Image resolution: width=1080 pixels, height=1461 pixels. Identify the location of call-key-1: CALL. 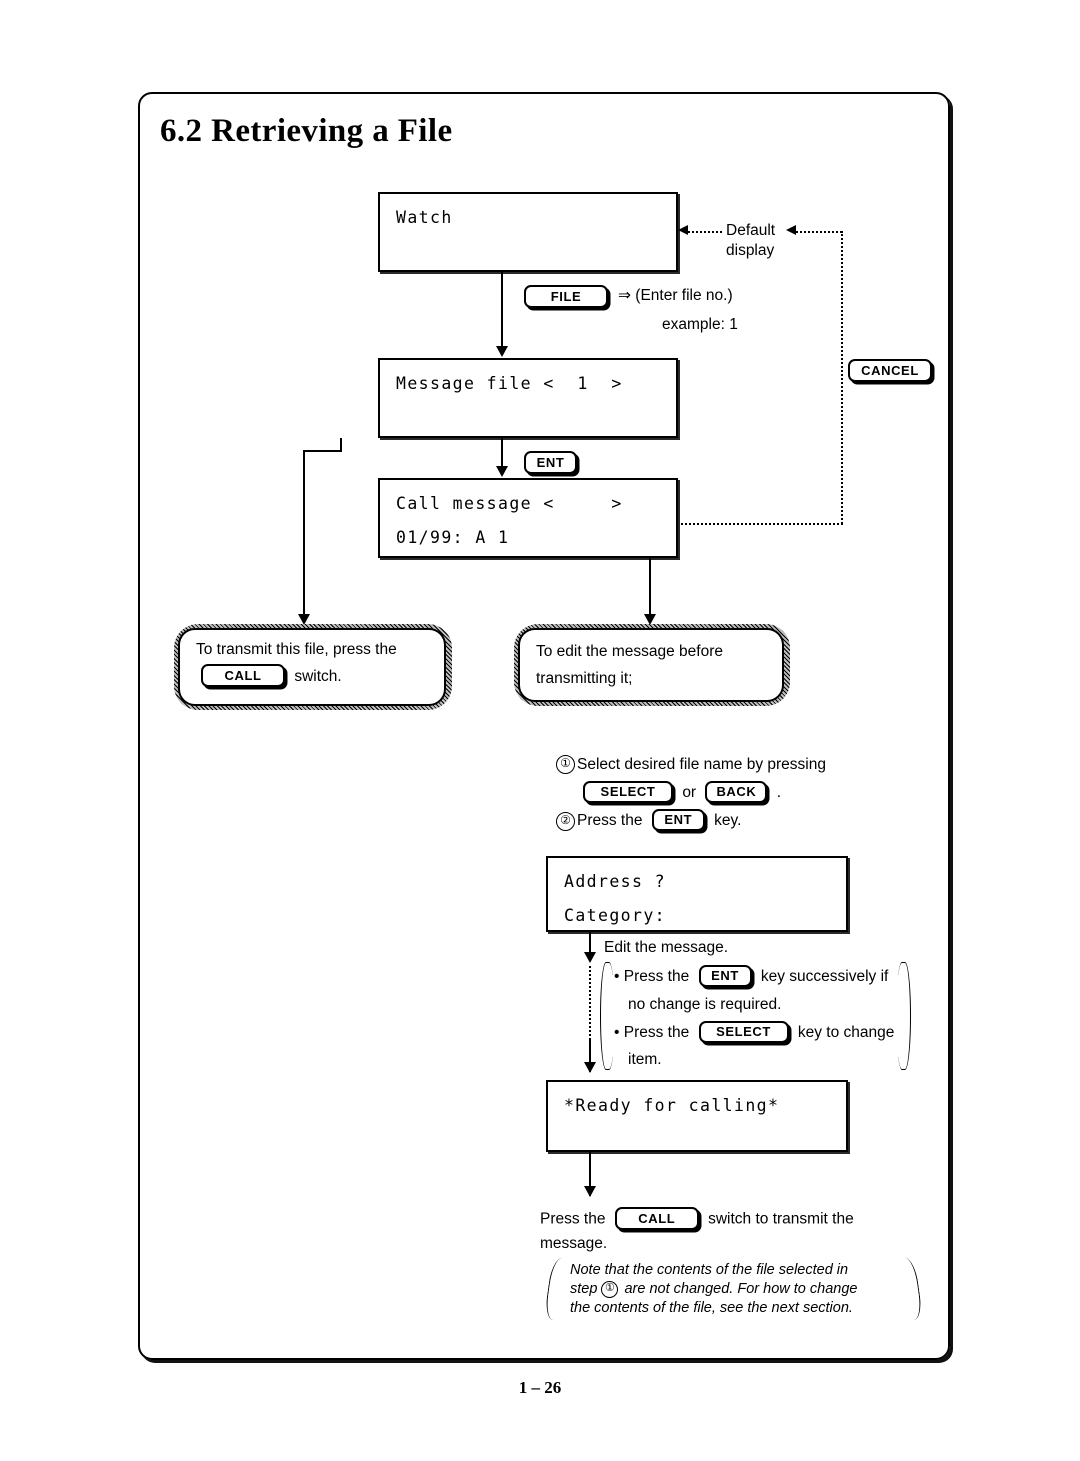
(243, 676).